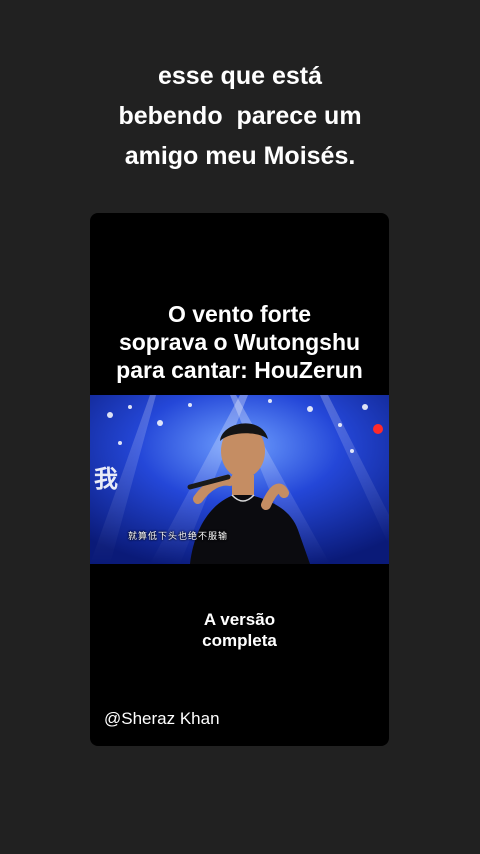  I want to click on video-title-line-3: para cantar: HouZerun, so click(239, 370).